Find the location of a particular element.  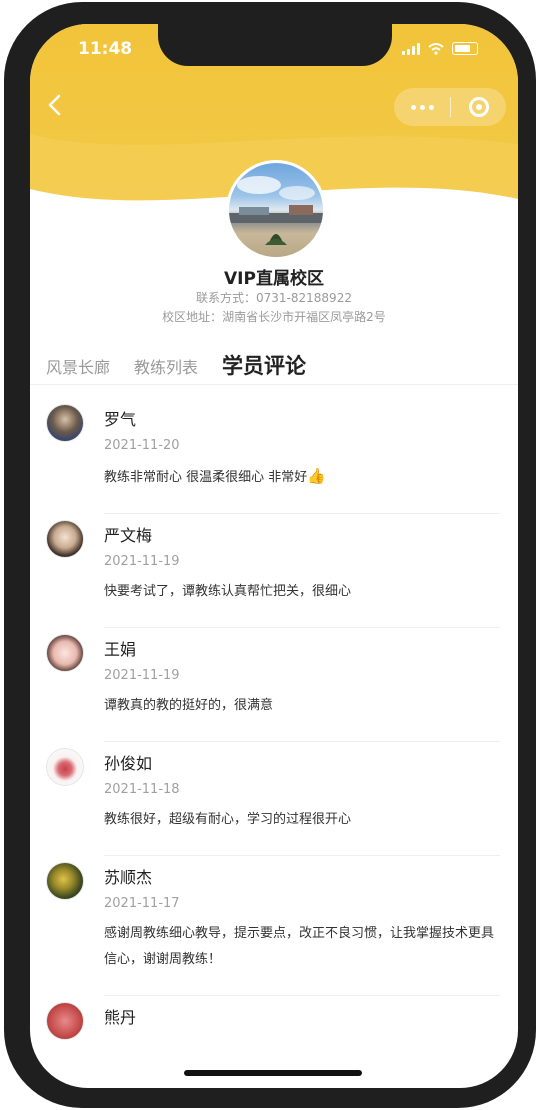

review-text: 谭教真的教的挺好的，很满意 is located at coordinates (189, 705).